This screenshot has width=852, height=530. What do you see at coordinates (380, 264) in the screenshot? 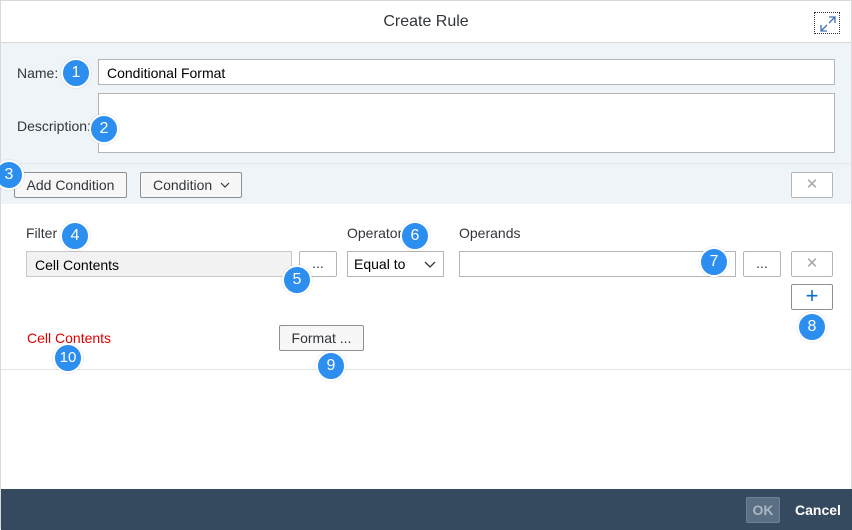
I see `operator-selected-value: Equal to` at bounding box center [380, 264].